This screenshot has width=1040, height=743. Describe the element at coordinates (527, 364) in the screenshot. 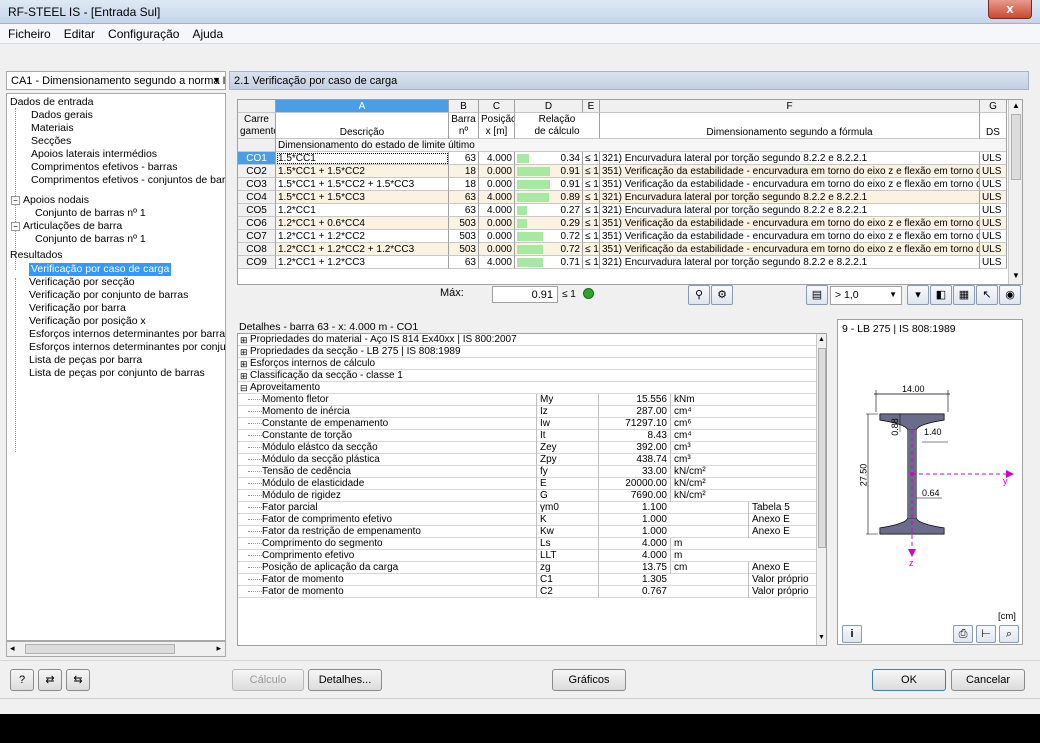

I see `details-section-row: ⊞ Esforços internos de cálculo` at that location.